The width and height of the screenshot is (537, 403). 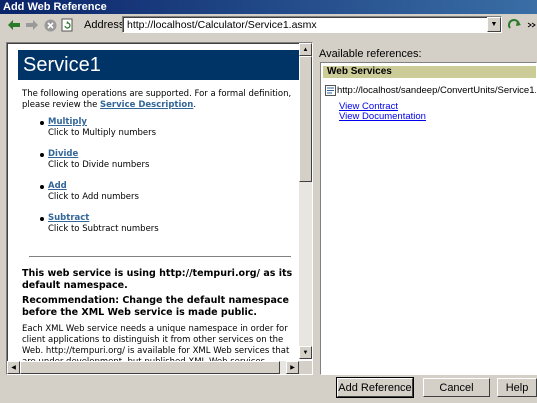 What do you see at coordinates (93, 186) in the screenshot?
I see `operation-link-add: Add` at bounding box center [93, 186].